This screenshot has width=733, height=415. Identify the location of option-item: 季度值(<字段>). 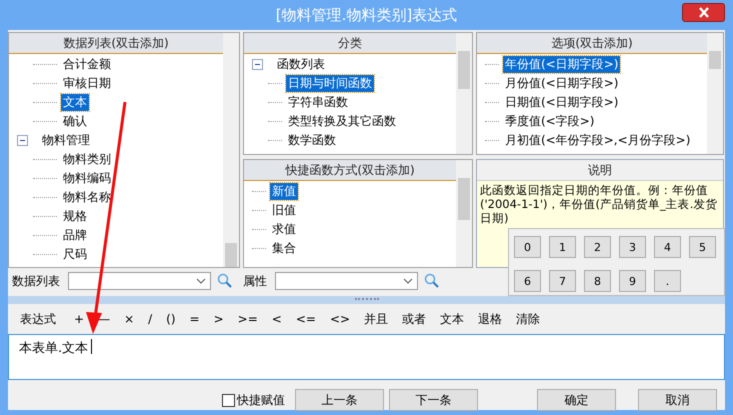
(549, 121).